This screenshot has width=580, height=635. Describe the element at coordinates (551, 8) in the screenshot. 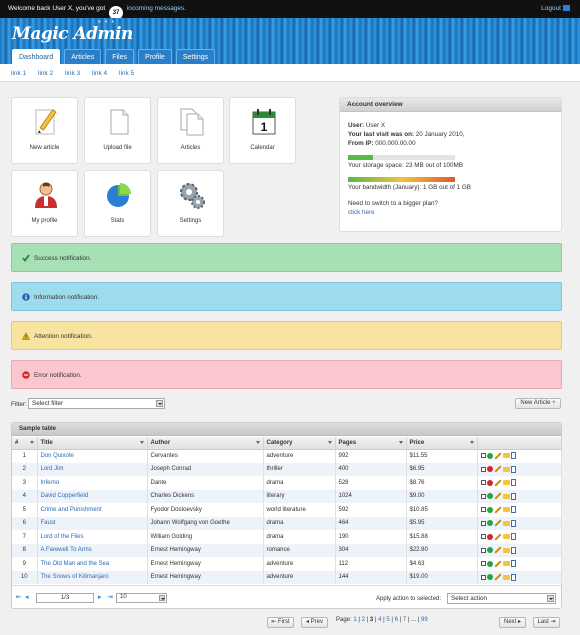

I see `logout-label: Logout` at that location.